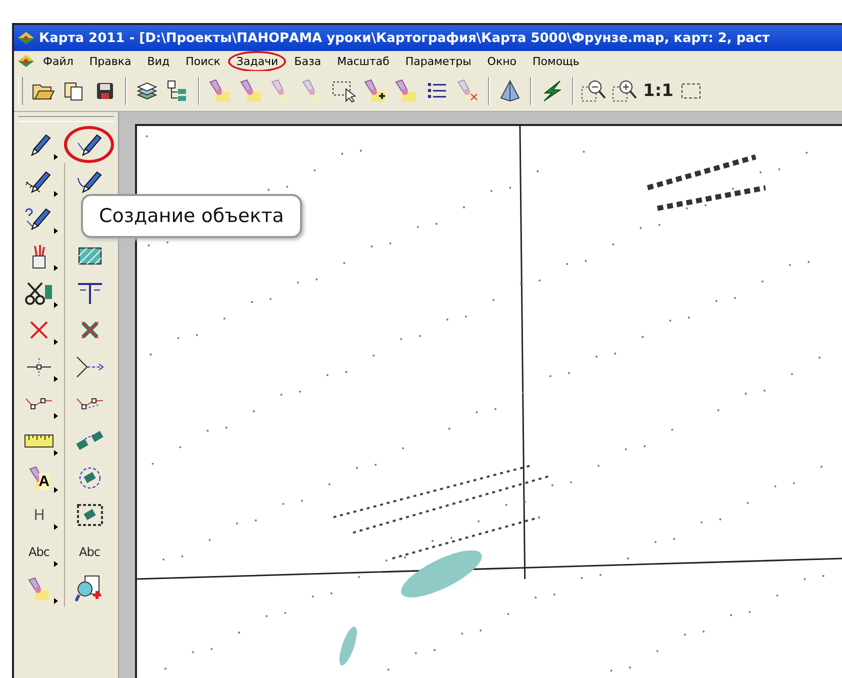 The width and height of the screenshot is (842, 678). I want to click on lightning-icon, so click(552, 91).